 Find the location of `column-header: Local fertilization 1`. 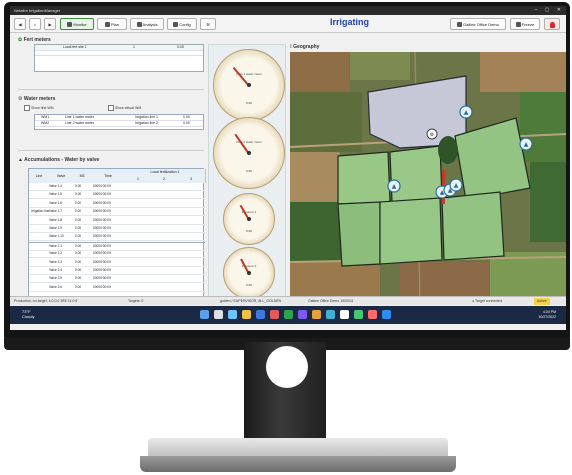

column-header: Local fertilization 1 is located at coordinates (165, 172).